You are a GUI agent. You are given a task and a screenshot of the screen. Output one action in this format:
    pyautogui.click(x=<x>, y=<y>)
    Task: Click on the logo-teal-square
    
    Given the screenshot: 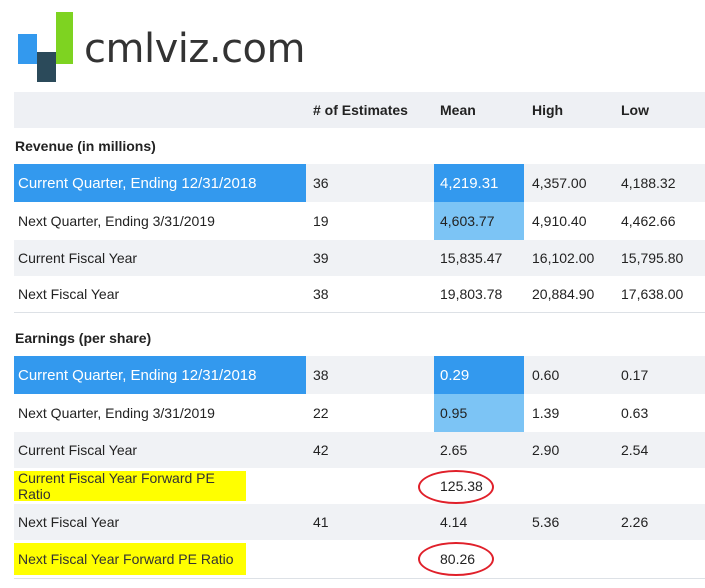 What is the action you would take?
    pyautogui.click(x=46, y=67)
    